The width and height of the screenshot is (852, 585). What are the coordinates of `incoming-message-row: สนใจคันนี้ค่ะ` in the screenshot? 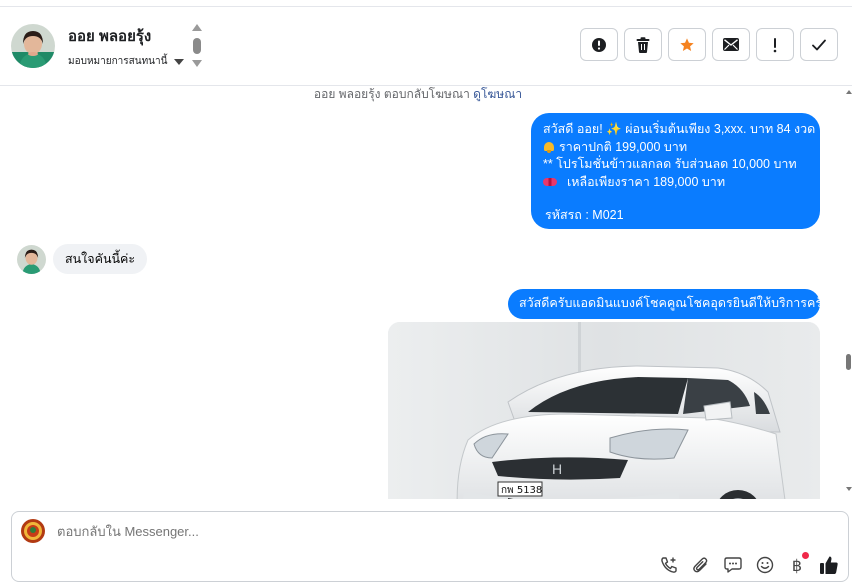 It's located at (82, 259).